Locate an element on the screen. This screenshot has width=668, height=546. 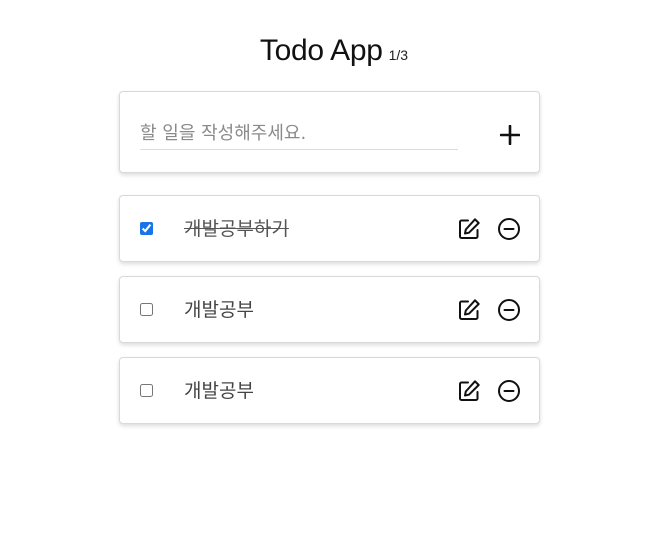
todo-text: 개발공부하기 is located at coordinates (236, 229).